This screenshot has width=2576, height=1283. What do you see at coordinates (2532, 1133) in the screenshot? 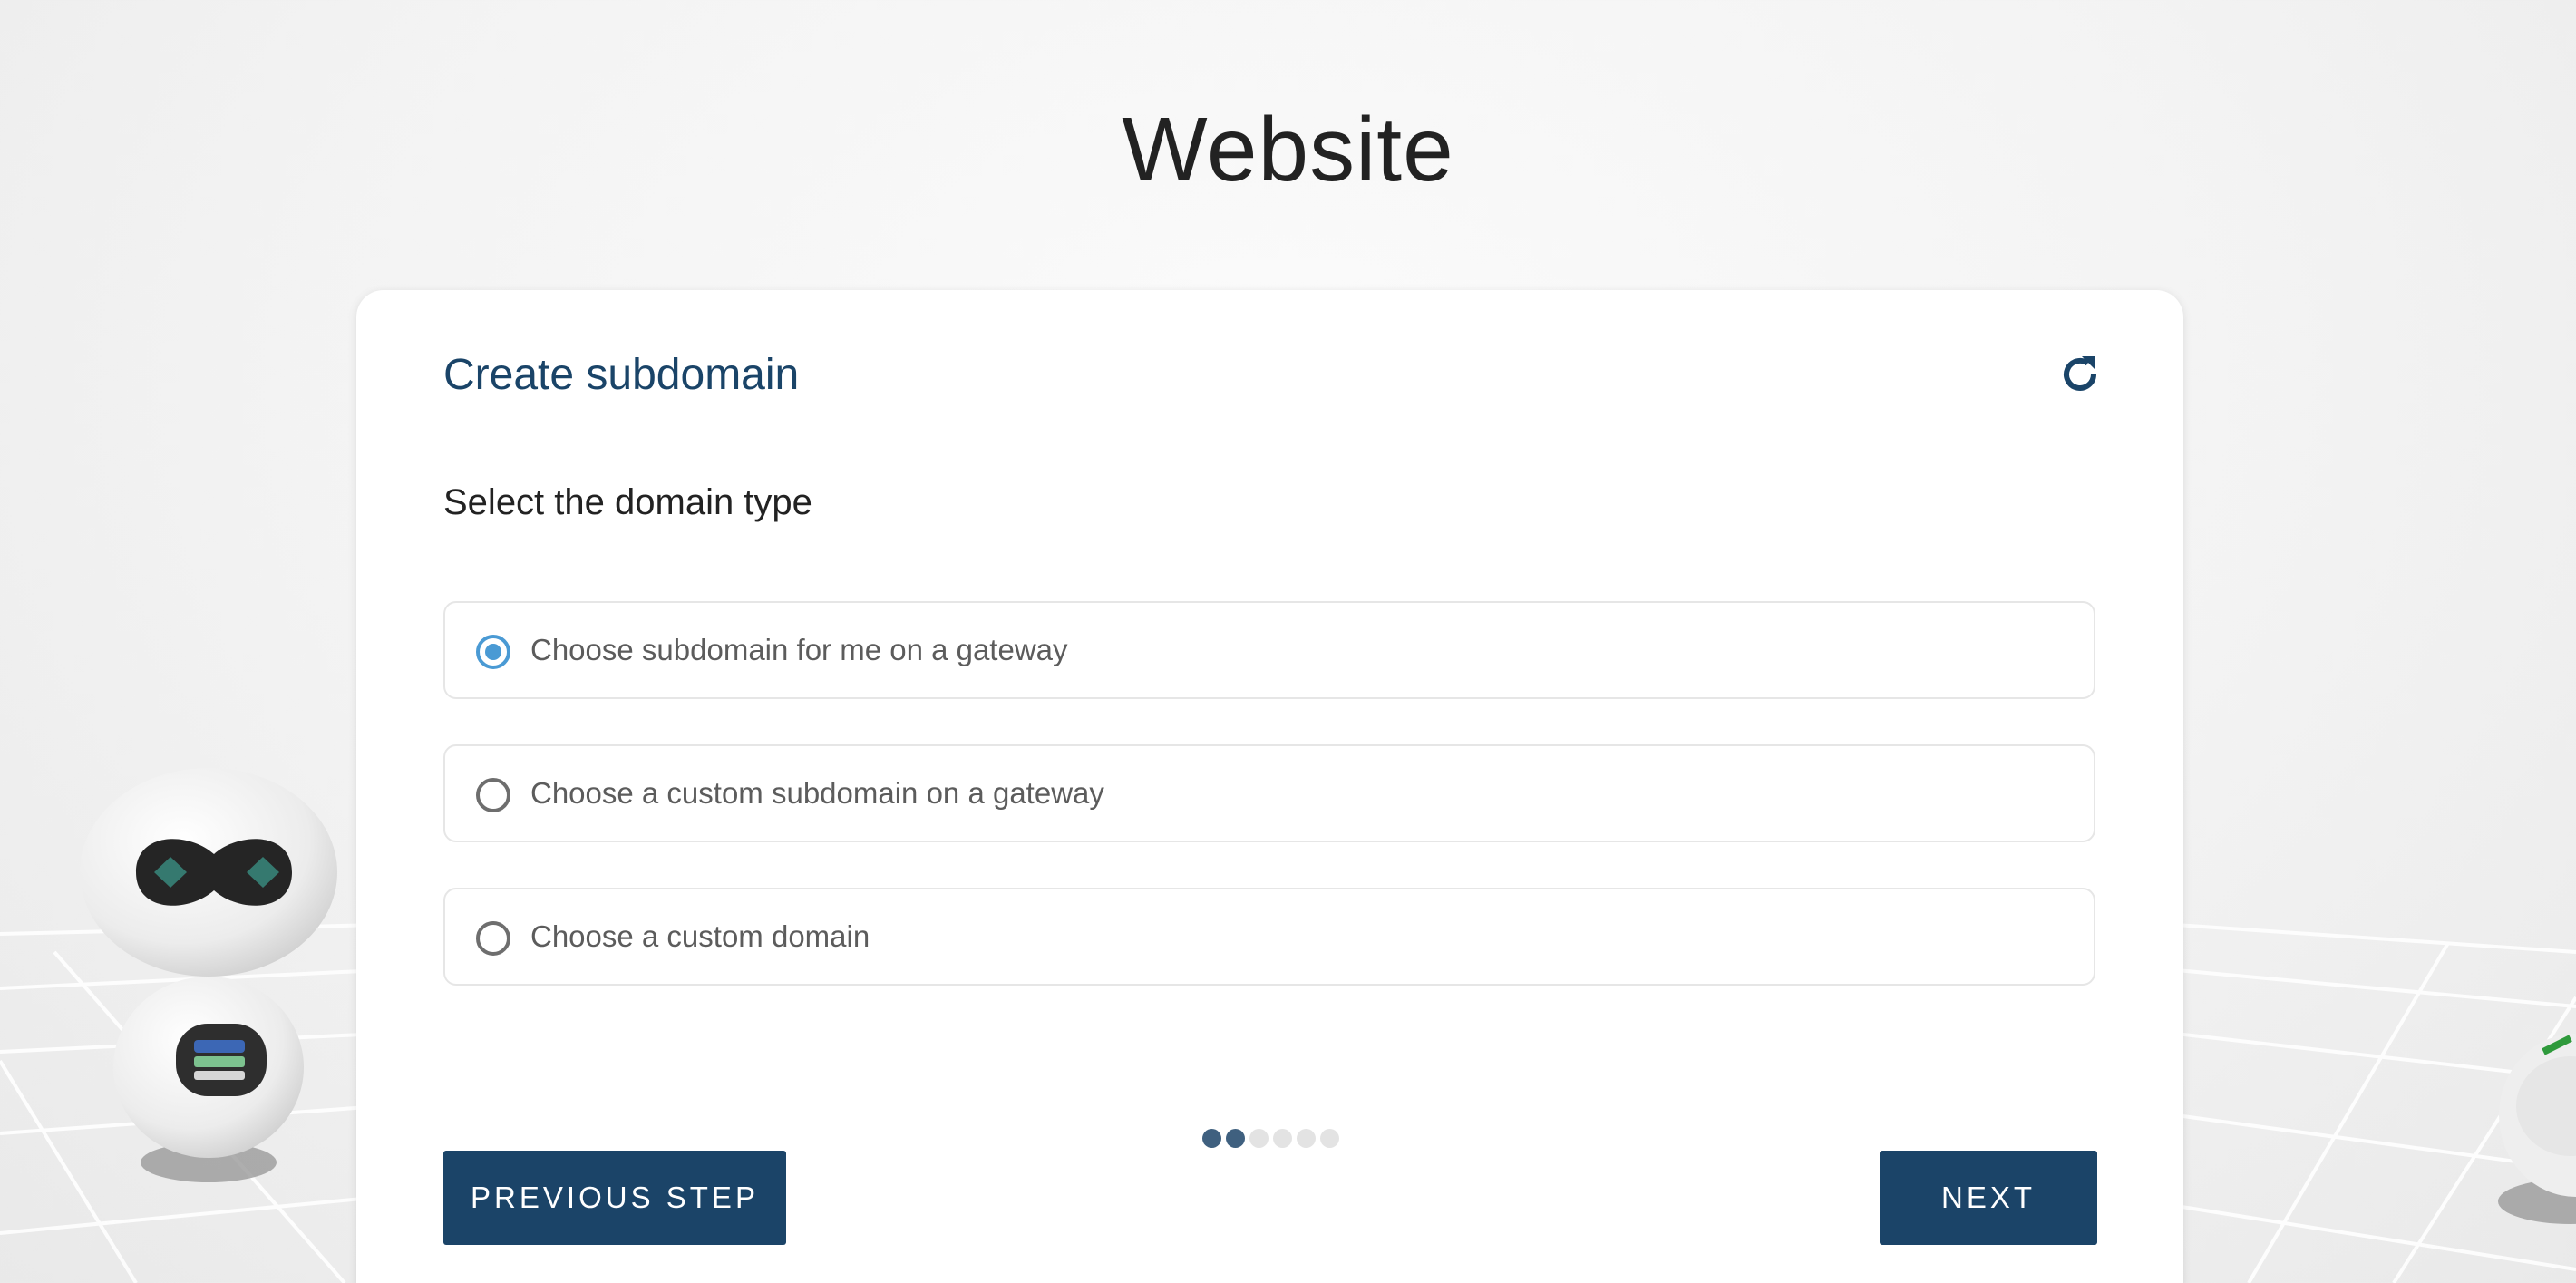
I see `robot-mascot-partial` at bounding box center [2532, 1133].